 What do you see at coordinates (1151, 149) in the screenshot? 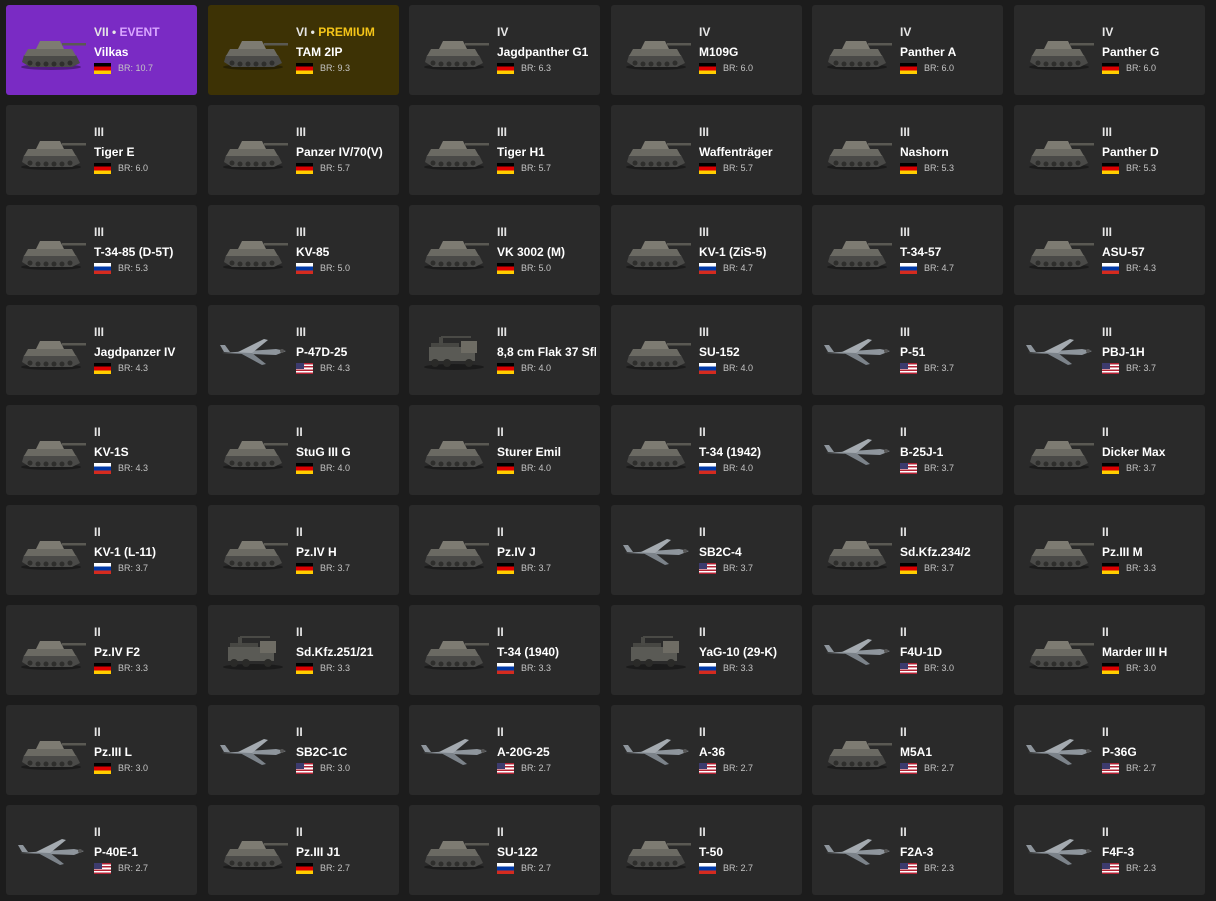
I see `vehicle-info: III Panther D BR: 5.3` at bounding box center [1151, 149].